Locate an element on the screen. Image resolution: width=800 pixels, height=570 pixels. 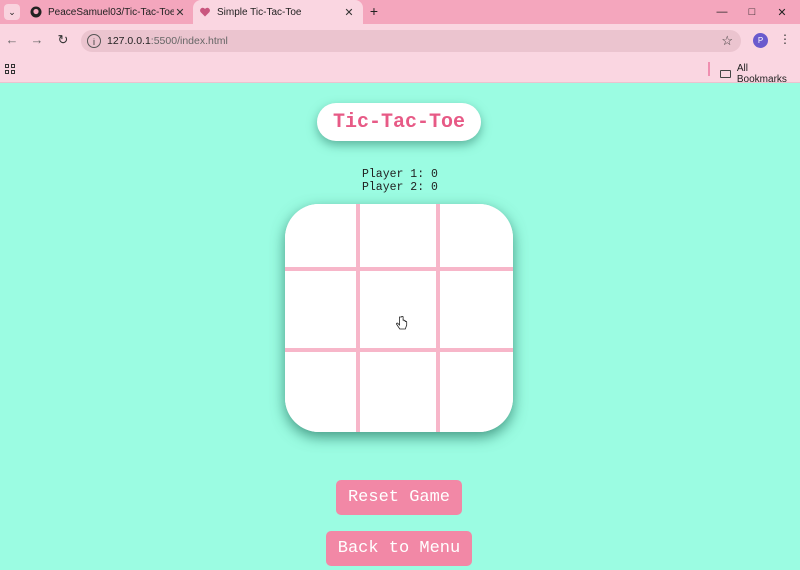
bookmark-divider is located at coordinates (709, 69).